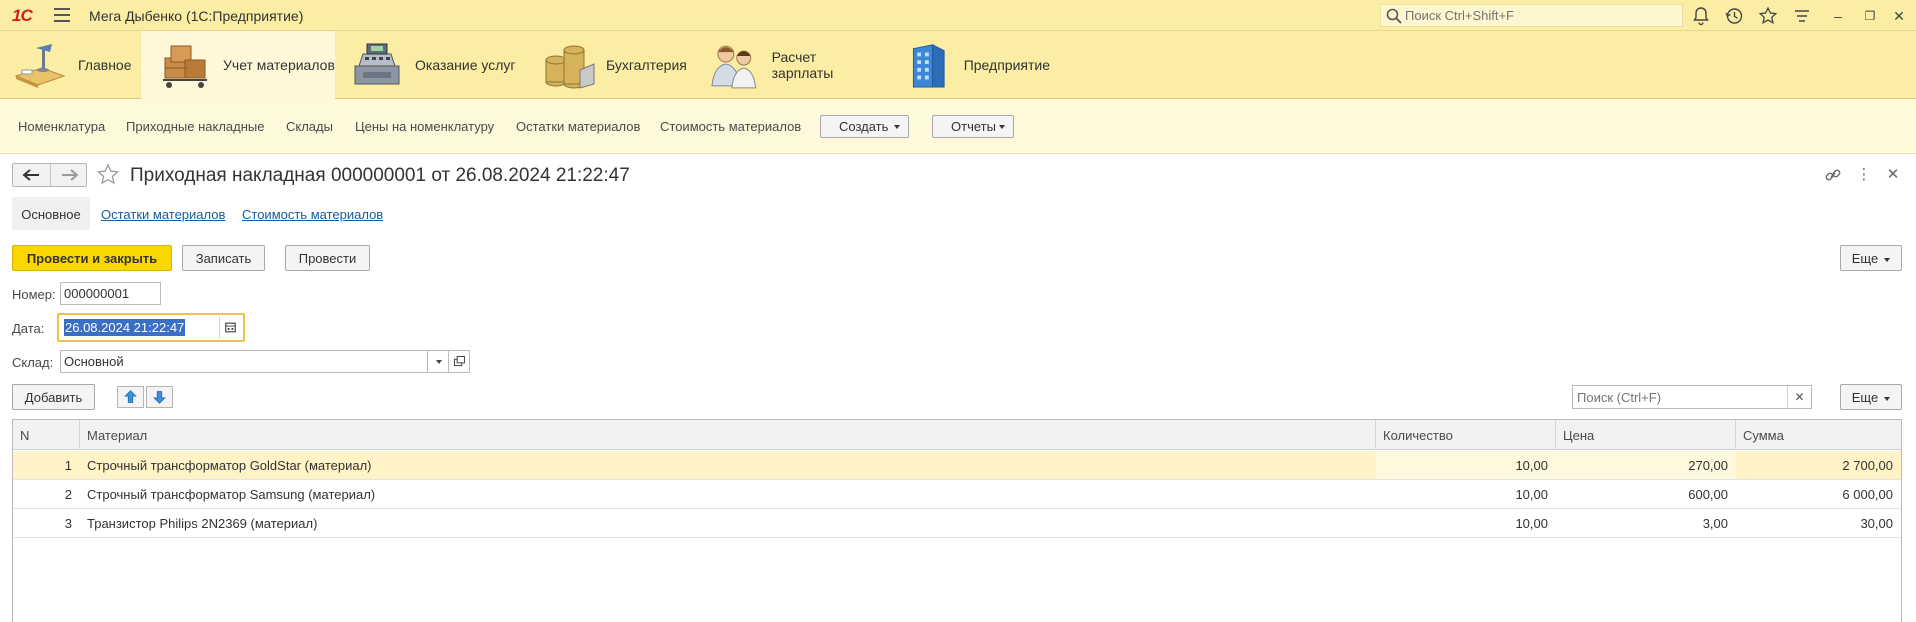  I want to click on warehouse-dropdown, so click(438, 361).